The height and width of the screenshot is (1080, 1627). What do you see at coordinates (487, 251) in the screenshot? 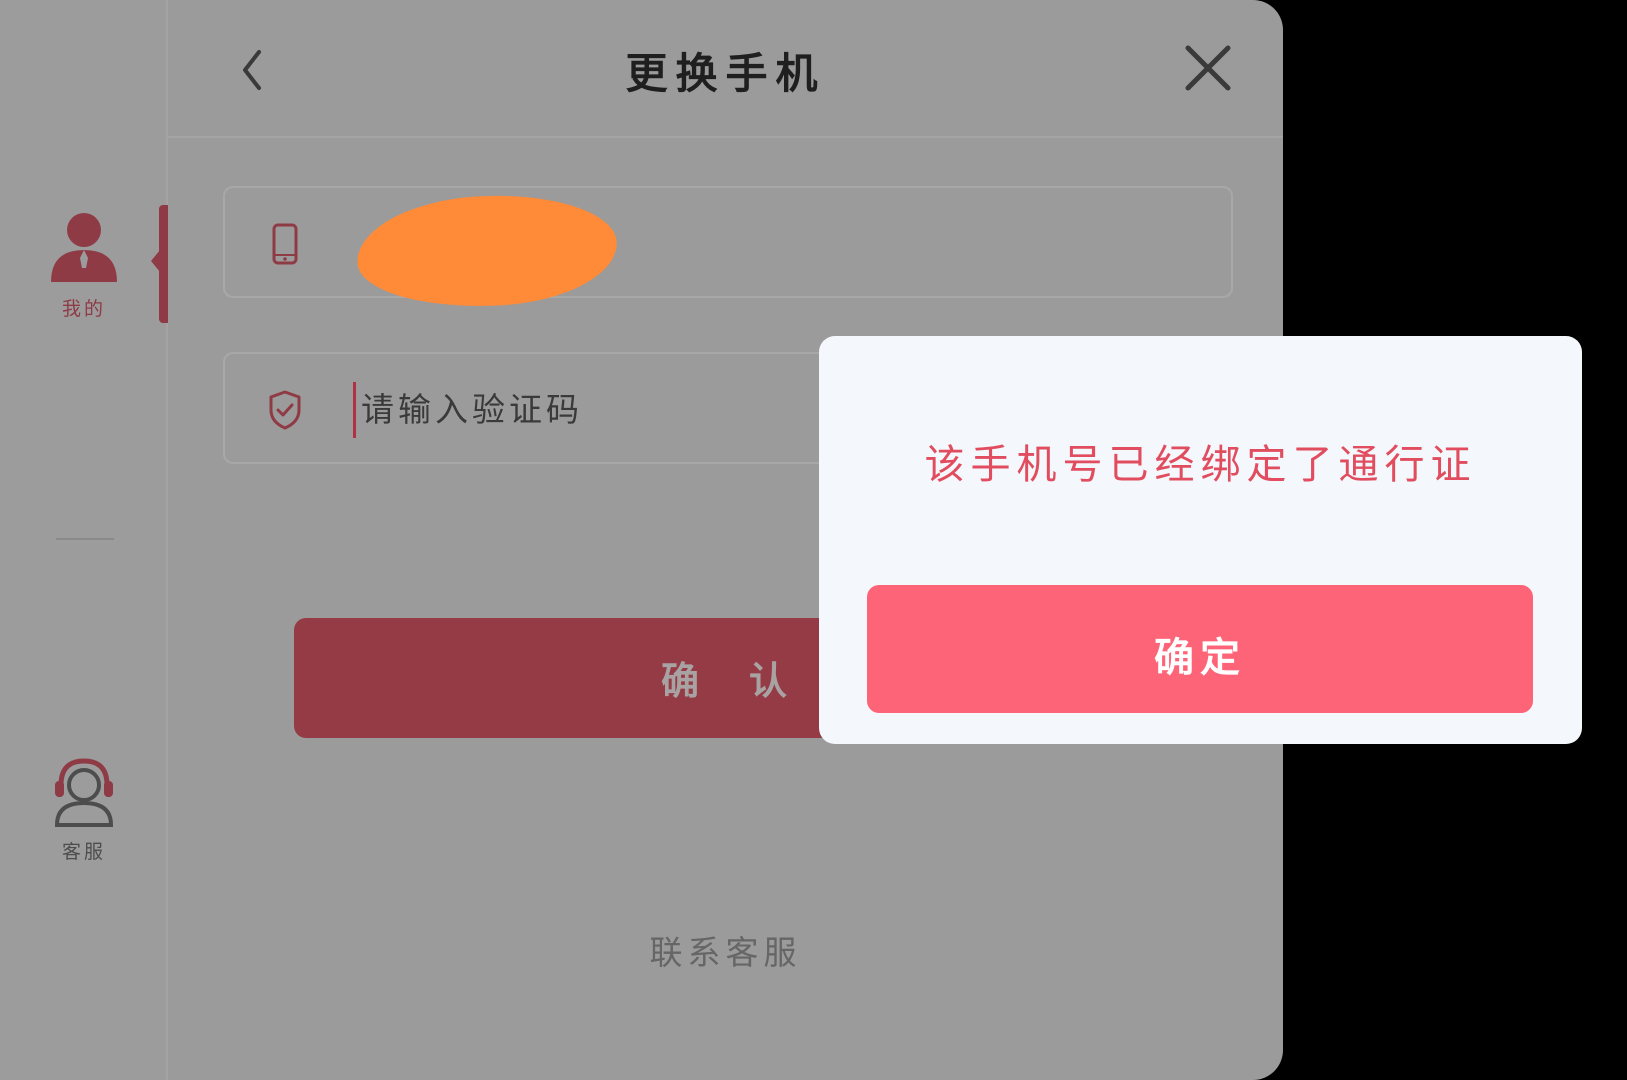
I see `redaction-mark` at bounding box center [487, 251].